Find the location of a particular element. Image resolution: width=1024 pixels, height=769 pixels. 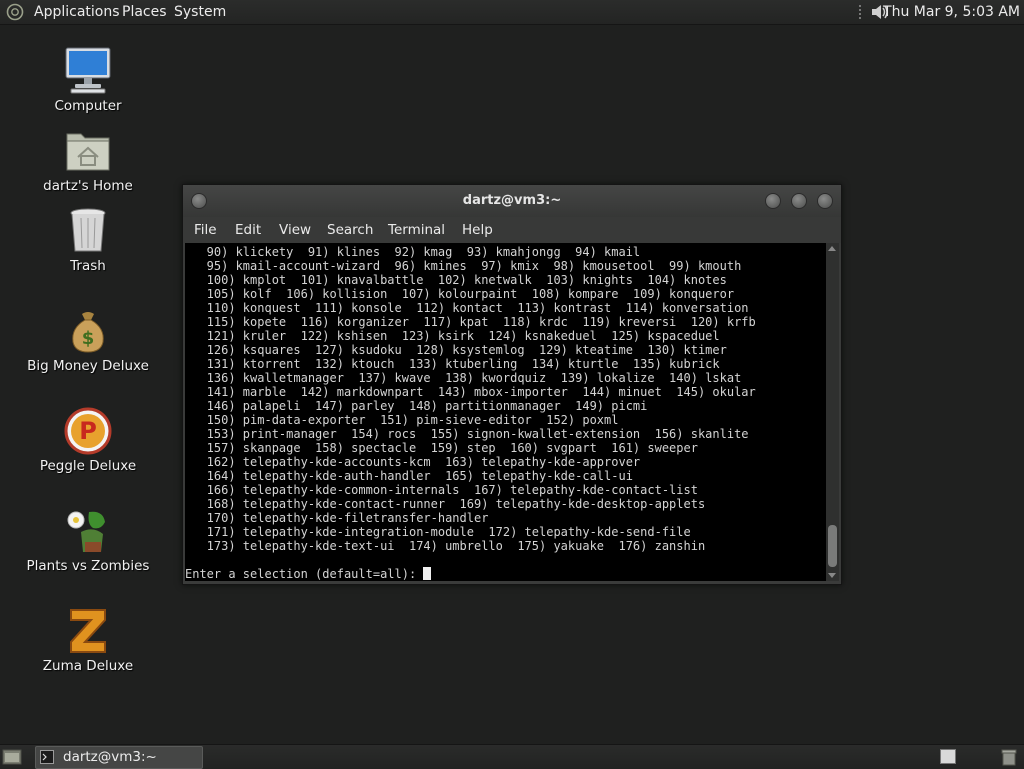

show-desktop-icon is located at coordinates (12, 757).